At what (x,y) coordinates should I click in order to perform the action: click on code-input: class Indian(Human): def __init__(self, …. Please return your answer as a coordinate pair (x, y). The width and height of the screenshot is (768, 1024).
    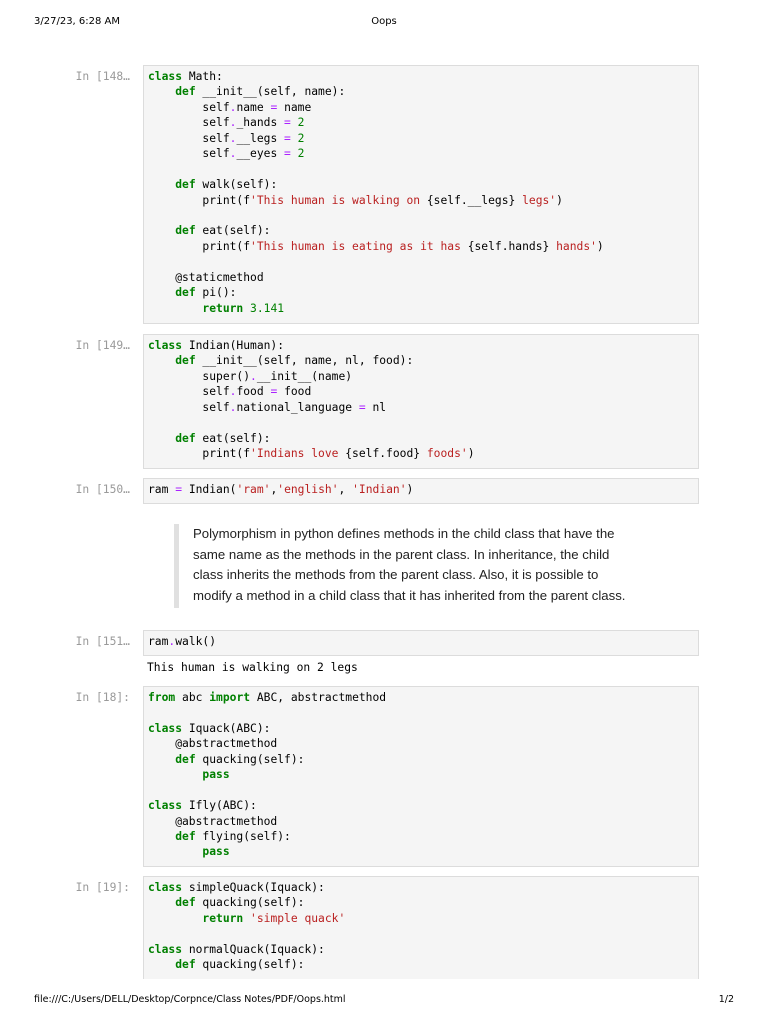
    Looking at the image, I should click on (421, 401).